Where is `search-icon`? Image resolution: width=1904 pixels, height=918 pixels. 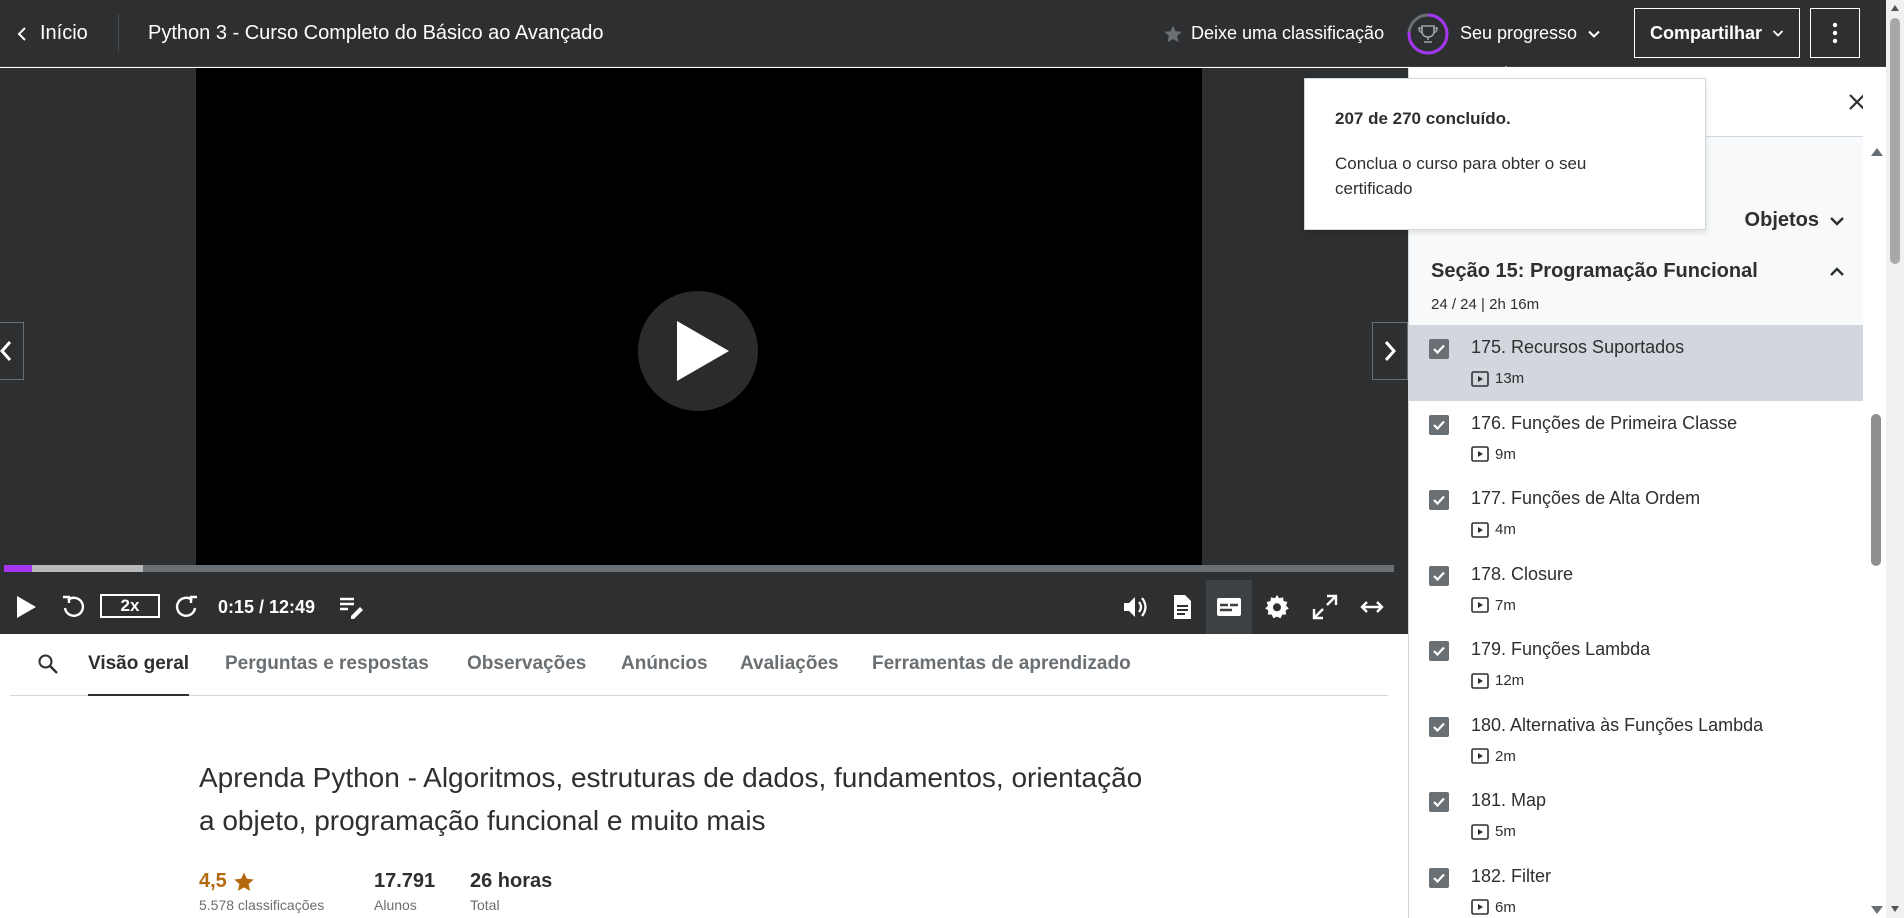
search-icon is located at coordinates (48, 664).